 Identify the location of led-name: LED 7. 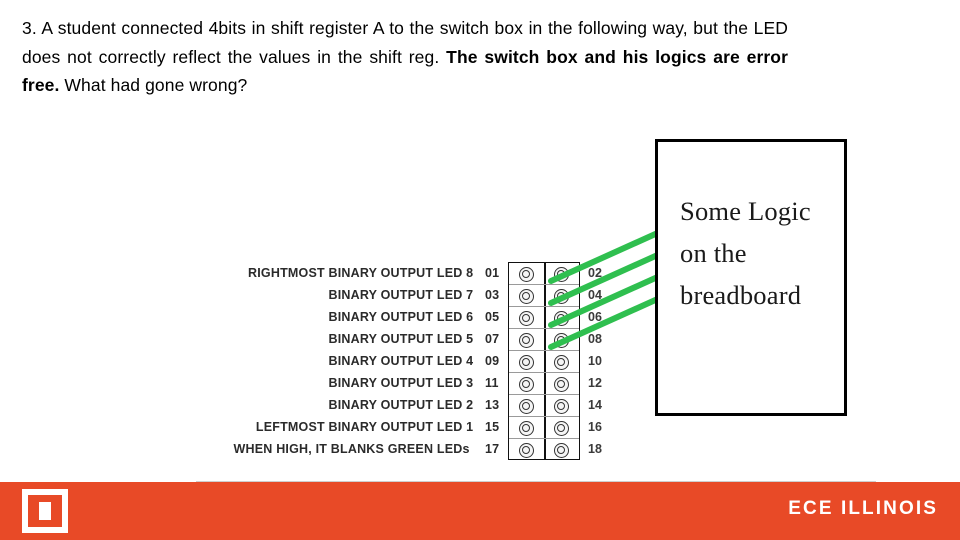
(455, 295).